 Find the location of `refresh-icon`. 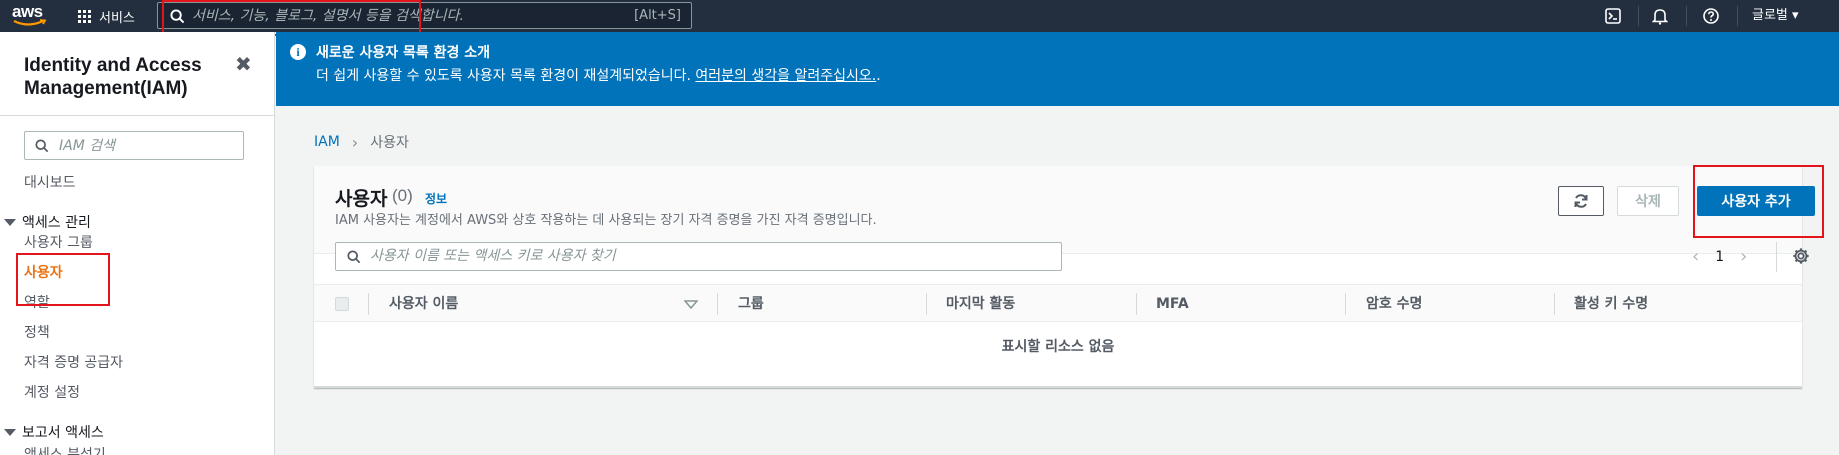

refresh-icon is located at coordinates (1581, 201).